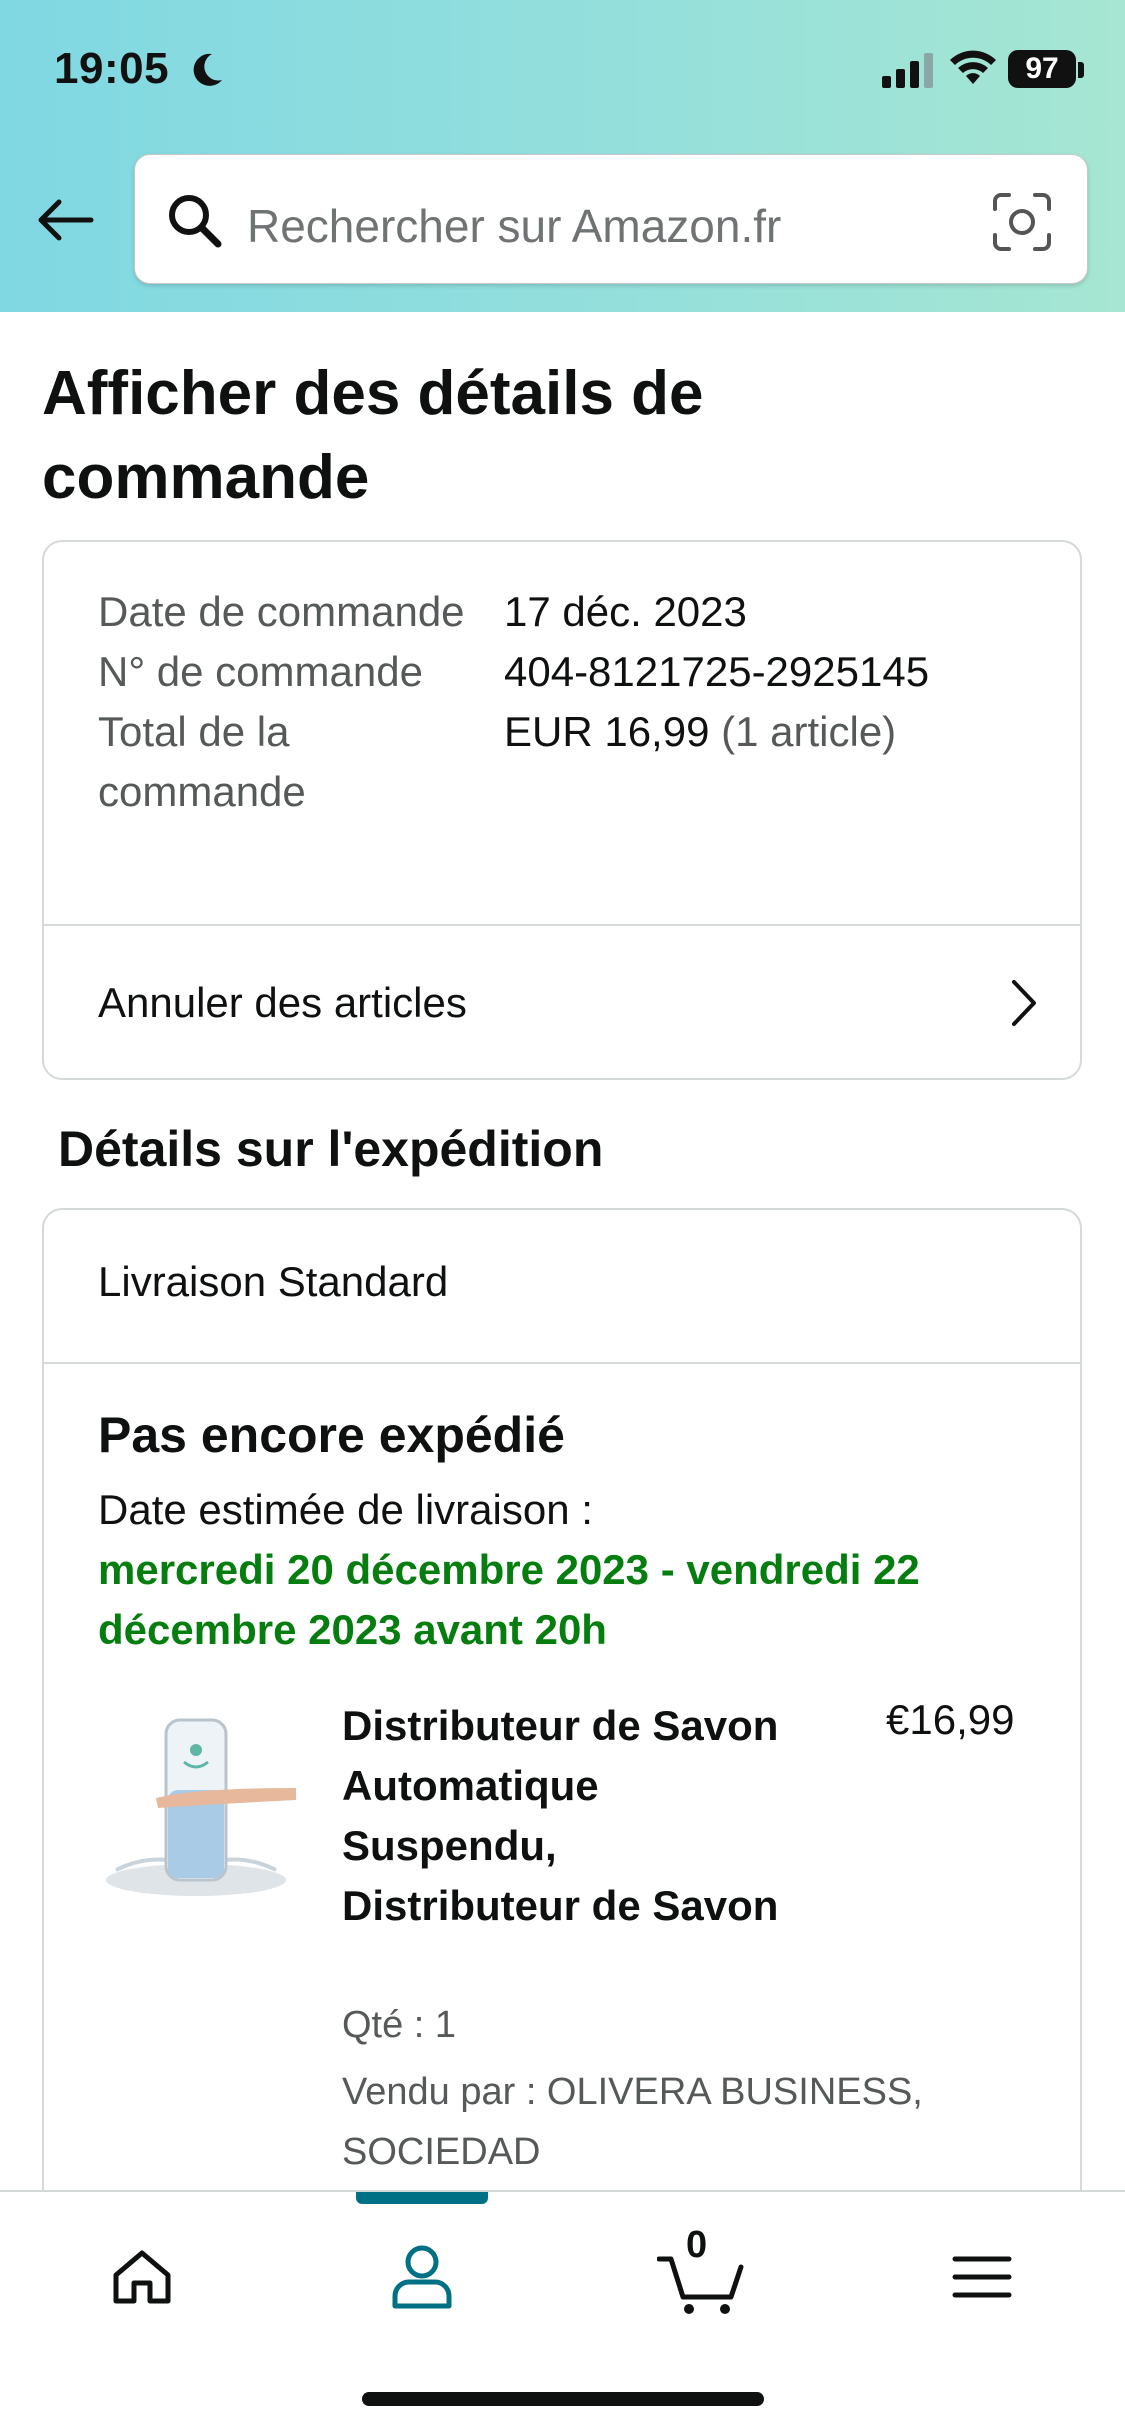  I want to click on user-icon, so click(422, 2277).